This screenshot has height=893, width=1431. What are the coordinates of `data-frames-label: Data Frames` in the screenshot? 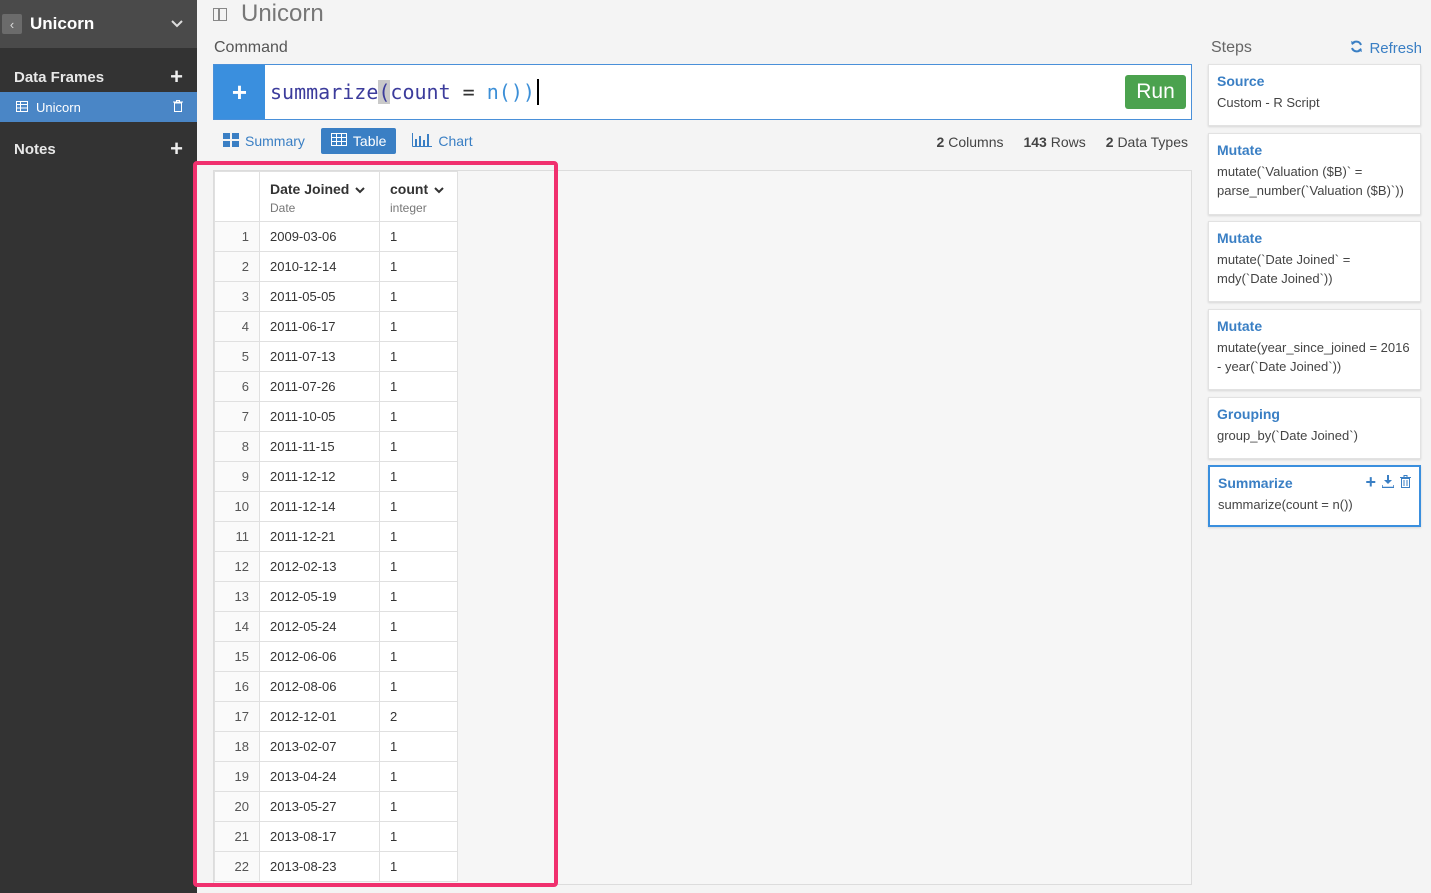 It's located at (59, 77).